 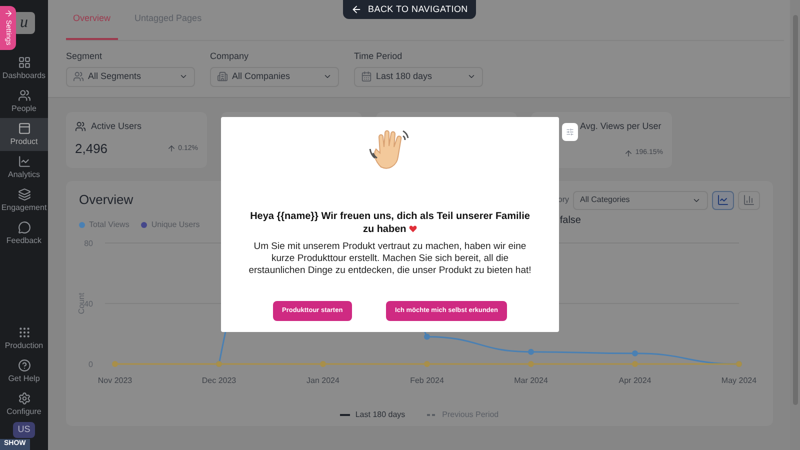 I want to click on back-to-navigation-button: BACK TO NAVIGATION, so click(x=409, y=9).